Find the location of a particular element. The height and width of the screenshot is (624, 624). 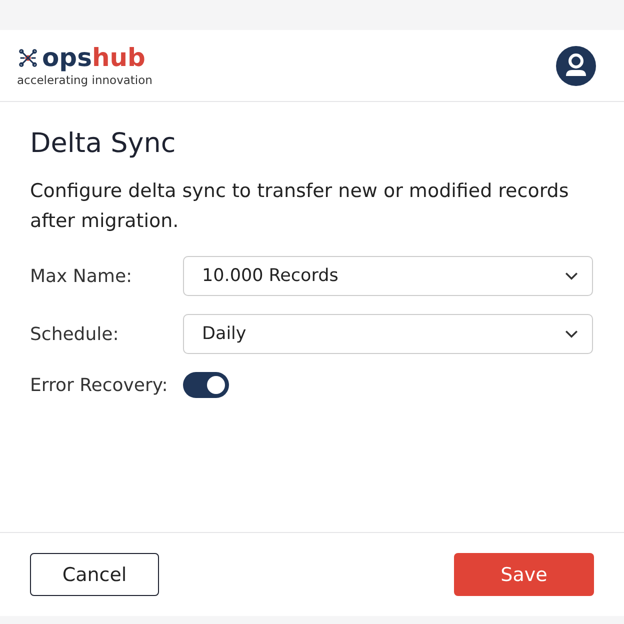

field-label: Schedule: is located at coordinates (75, 334).